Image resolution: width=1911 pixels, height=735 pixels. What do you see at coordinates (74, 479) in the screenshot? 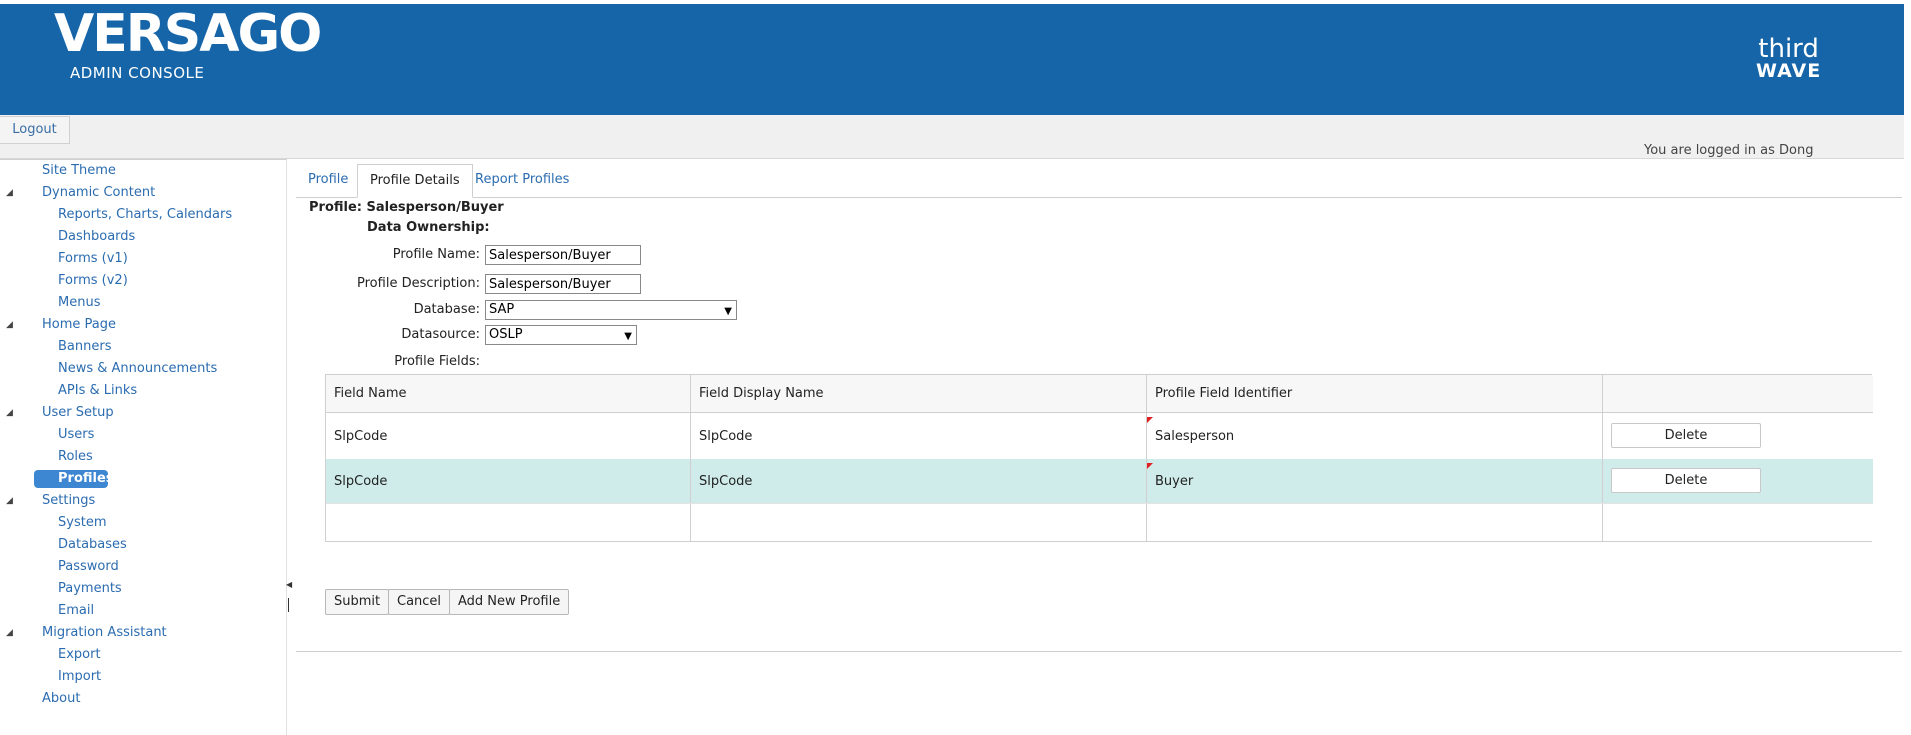
I see `sidebar-item-profiles: Profiles` at bounding box center [74, 479].